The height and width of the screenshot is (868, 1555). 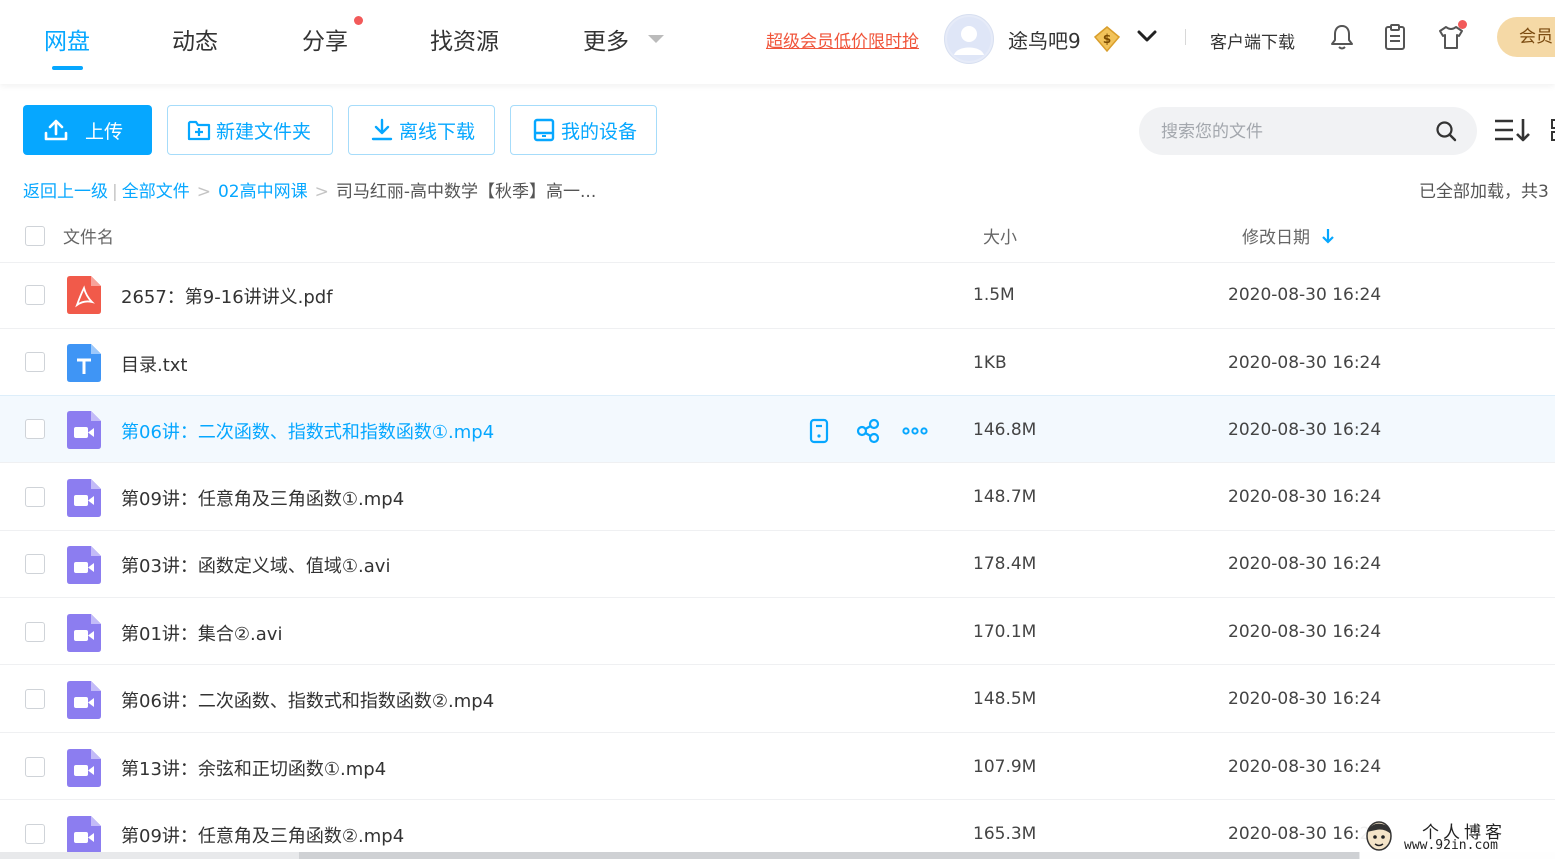 I want to click on file-name: 第09讲：任意角及三角函数①.mp4, so click(x=262, y=498).